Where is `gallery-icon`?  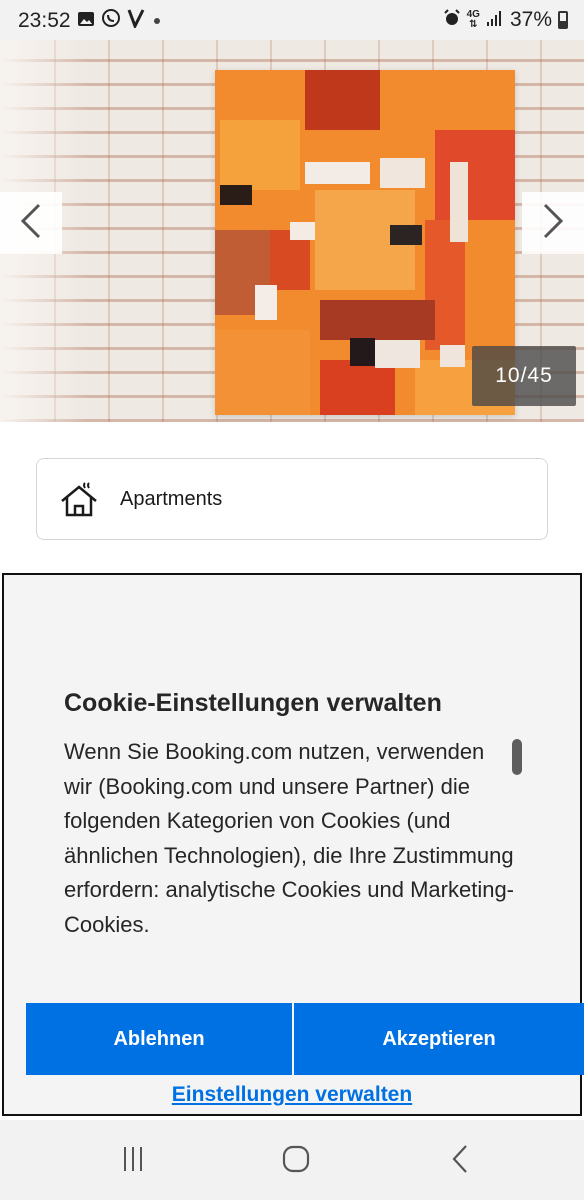 gallery-icon is located at coordinates (86, 21).